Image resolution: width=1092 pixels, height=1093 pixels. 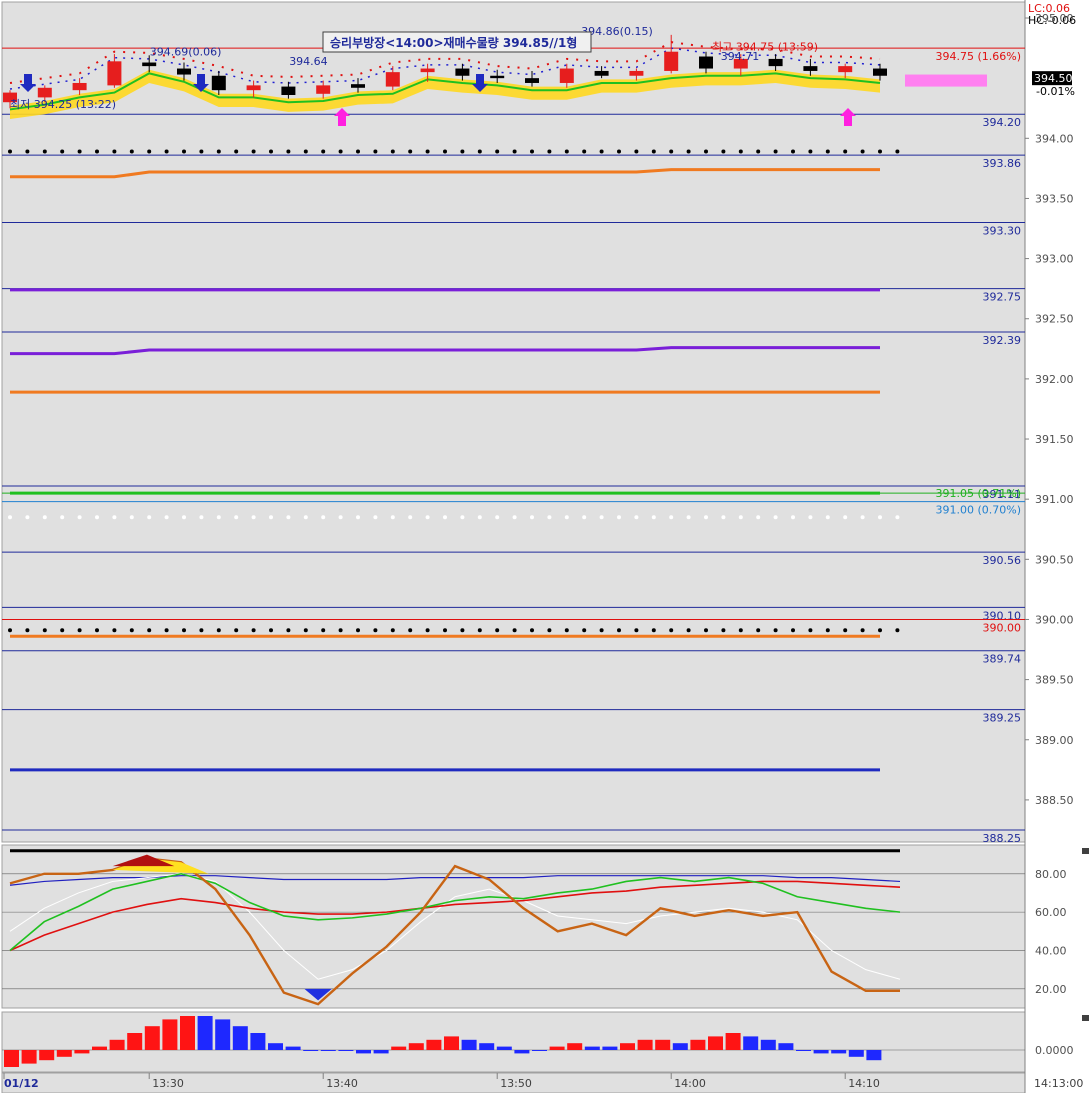 I want to click on current-time-label: 14:13:00, so click(x=1058, y=1083).